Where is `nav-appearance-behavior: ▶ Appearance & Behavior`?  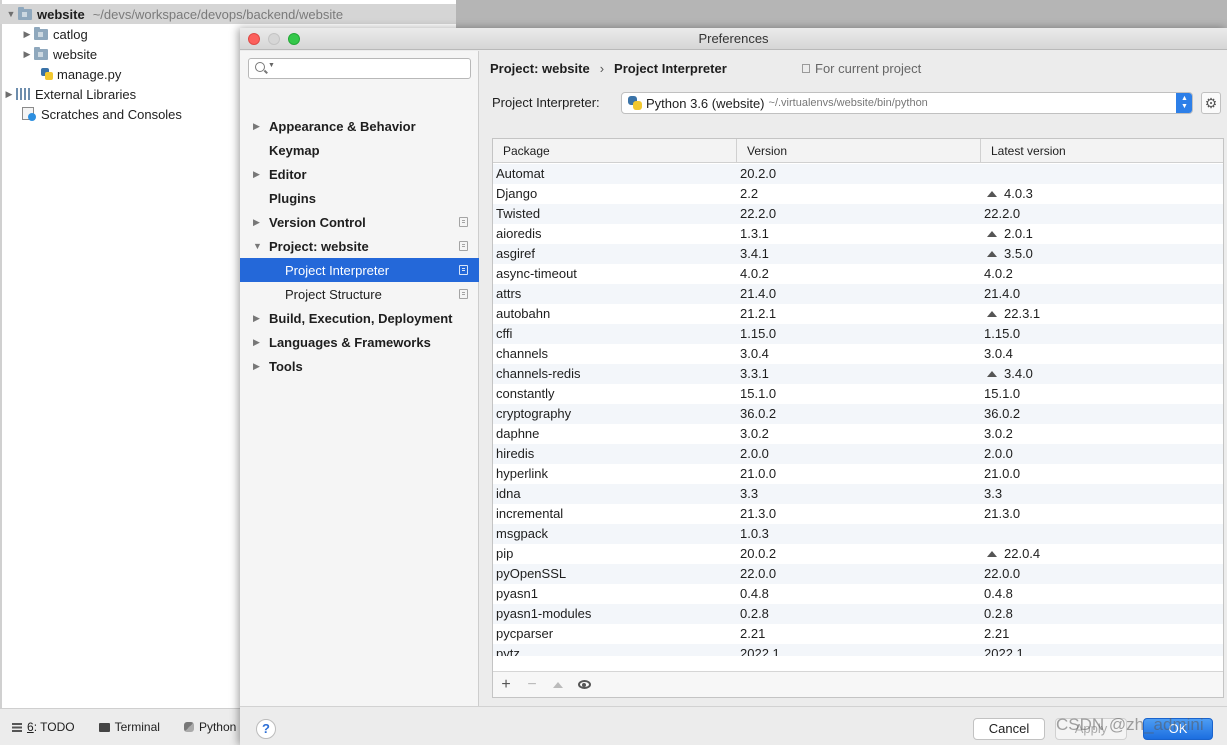 nav-appearance-behavior: ▶ Appearance & Behavior is located at coordinates (359, 126).